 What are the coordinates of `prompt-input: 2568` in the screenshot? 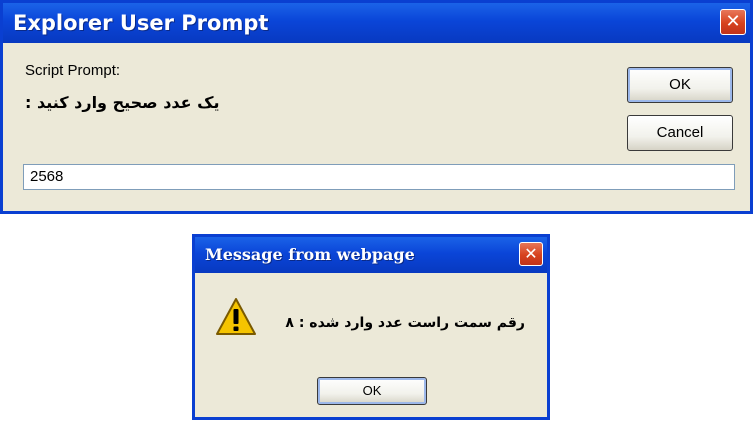 It's located at (379, 177).